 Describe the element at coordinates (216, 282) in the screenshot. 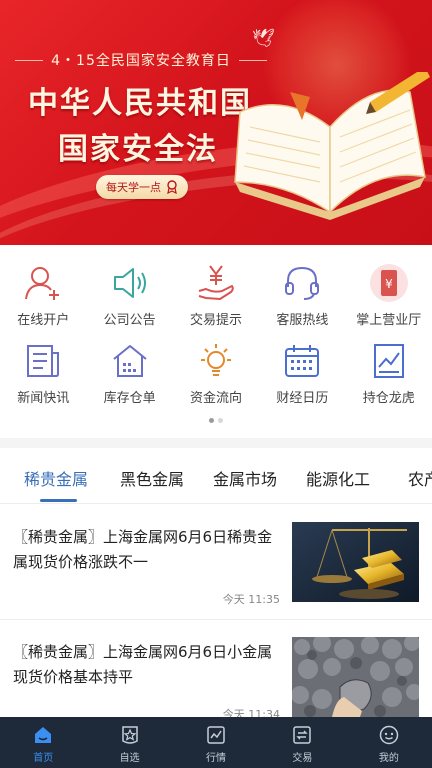

I see `yen-hand-icon` at that location.